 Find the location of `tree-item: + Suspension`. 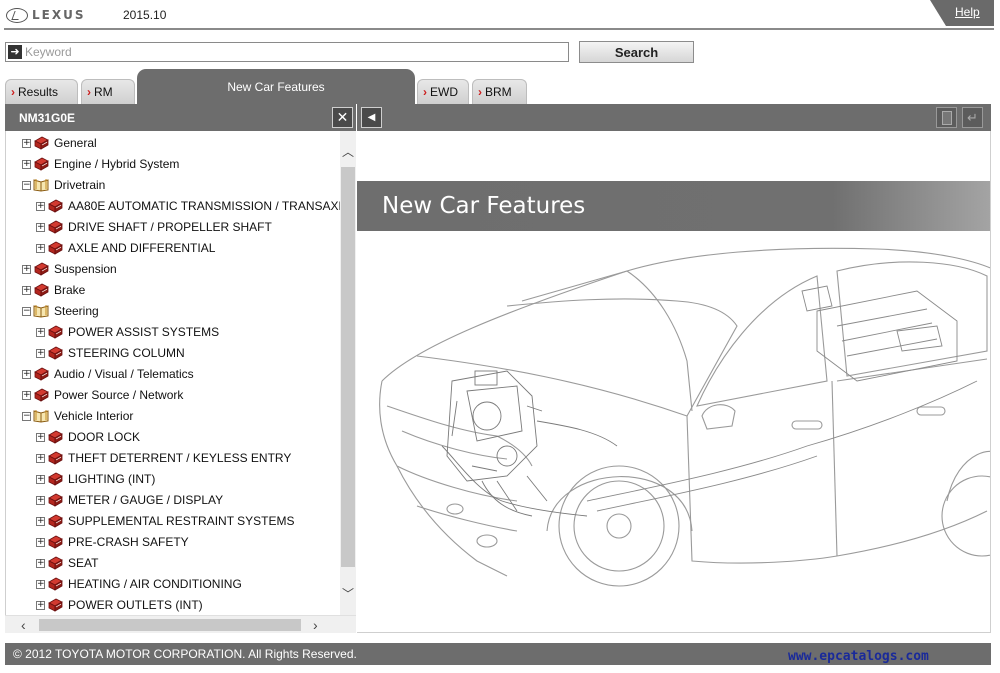

tree-item: + Suspension is located at coordinates (69, 269).